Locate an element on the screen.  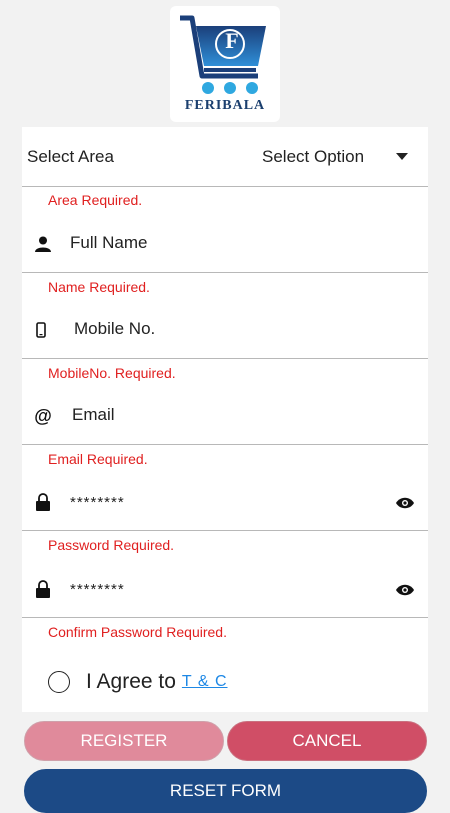
name-error: Name Required. is located at coordinates (99, 287).